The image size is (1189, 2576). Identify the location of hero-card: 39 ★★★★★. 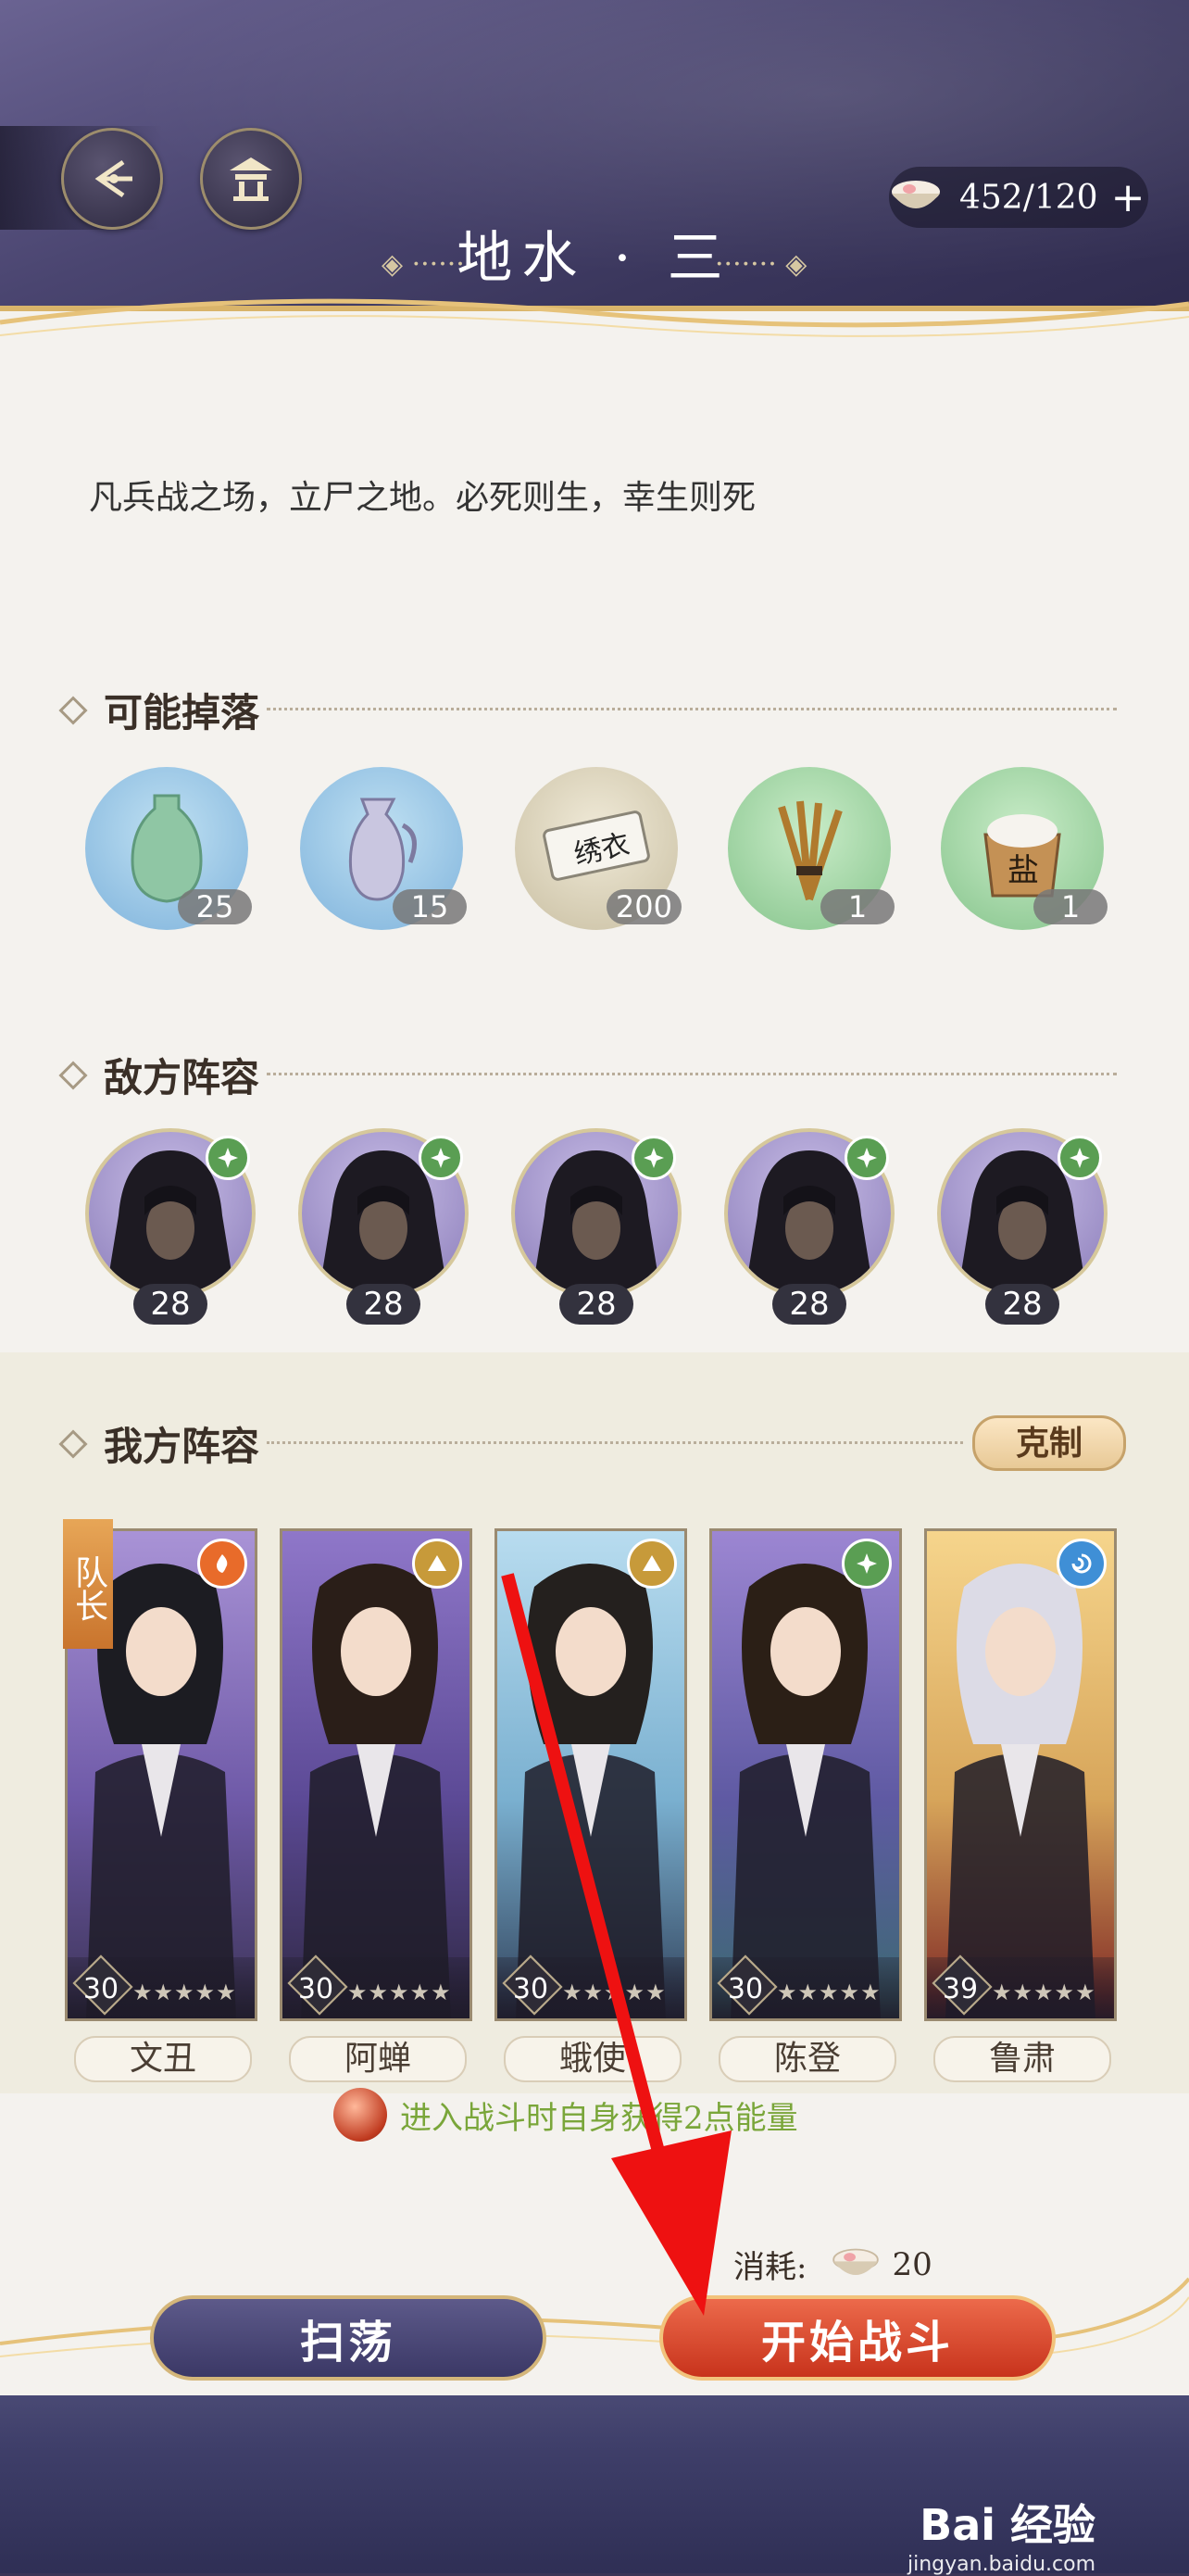
(1020, 1774).